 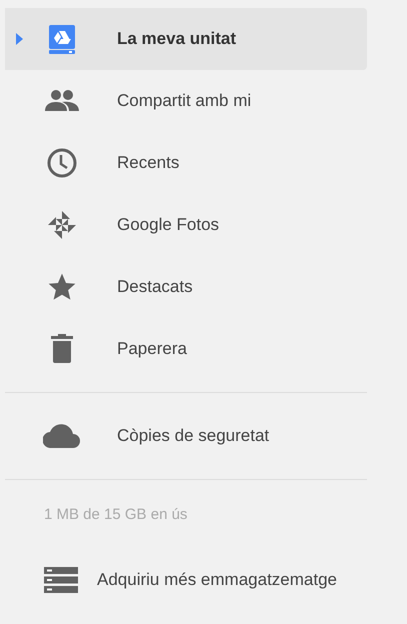 What do you see at coordinates (62, 101) in the screenshot?
I see `people-icon` at bounding box center [62, 101].